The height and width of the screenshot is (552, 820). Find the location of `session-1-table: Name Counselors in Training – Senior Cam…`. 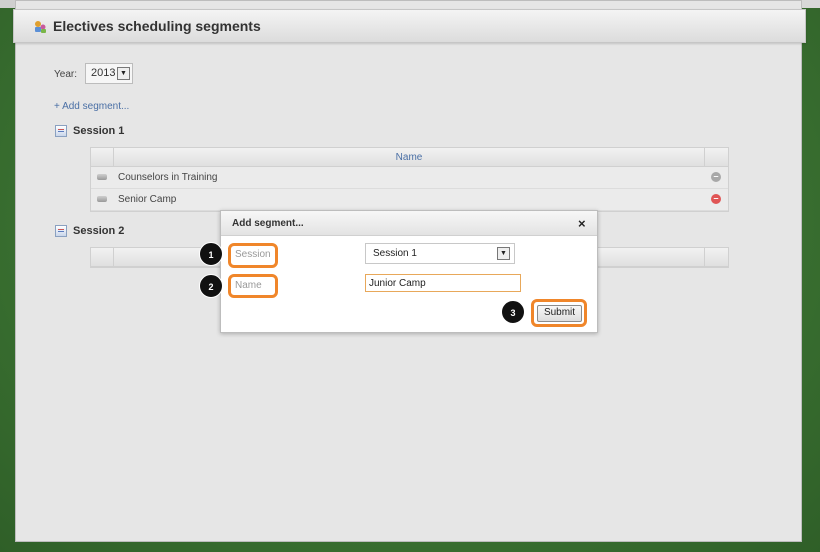

session-1-table: Name Counselors in Training – Senior Cam… is located at coordinates (409, 179).